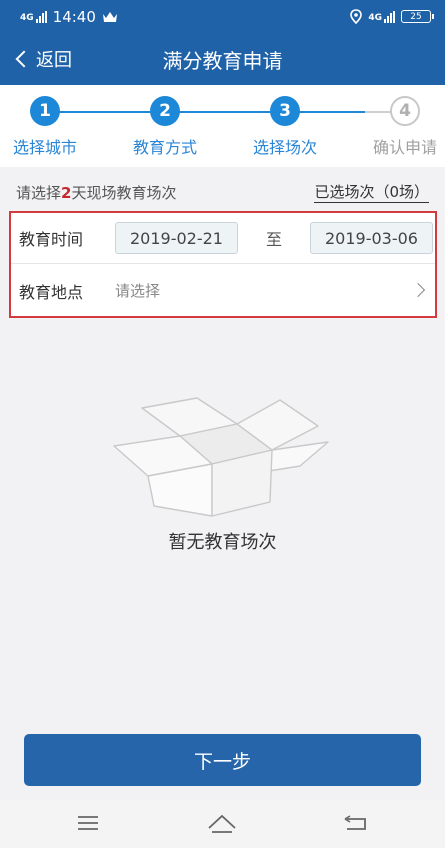 The height and width of the screenshot is (848, 445). Describe the element at coordinates (223, 290) in the screenshot. I see `place-row: 教育地点 请选择` at that location.